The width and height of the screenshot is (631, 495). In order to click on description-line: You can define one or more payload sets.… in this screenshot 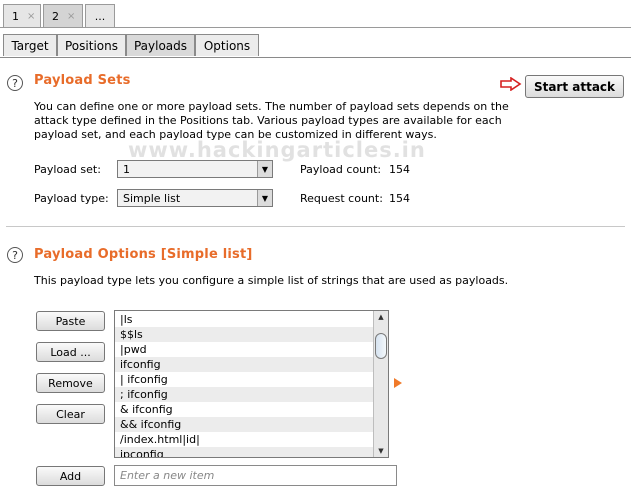, I will do `click(271, 106)`.